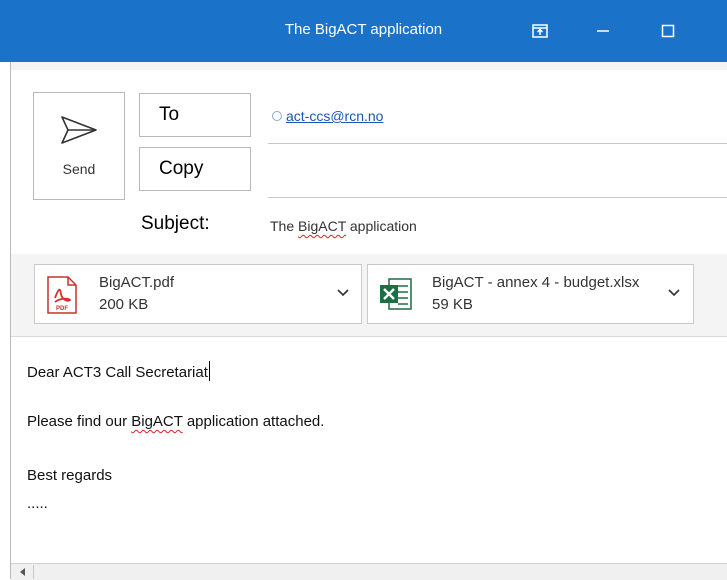 This screenshot has height=580, width=727. Describe the element at coordinates (79, 169) in the screenshot. I see `send-label: Send` at that location.